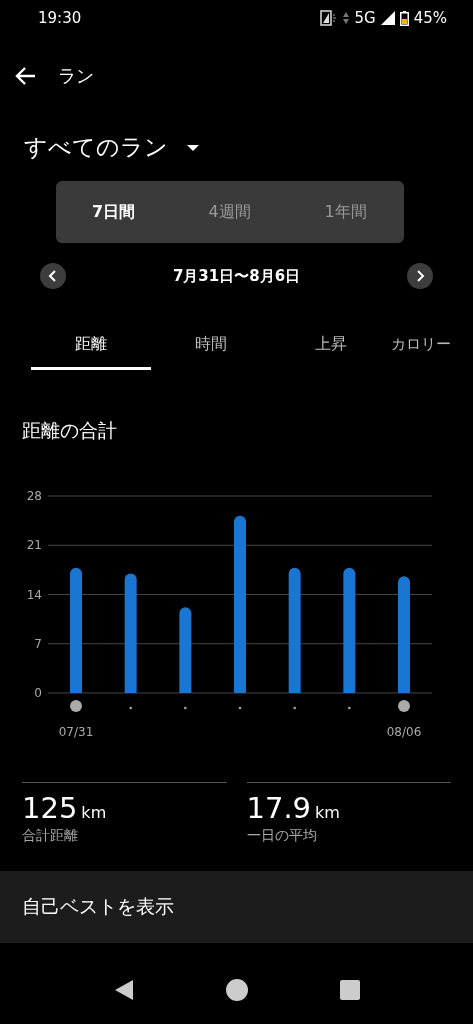  I want to click on chevron-right-icon, so click(420, 276).